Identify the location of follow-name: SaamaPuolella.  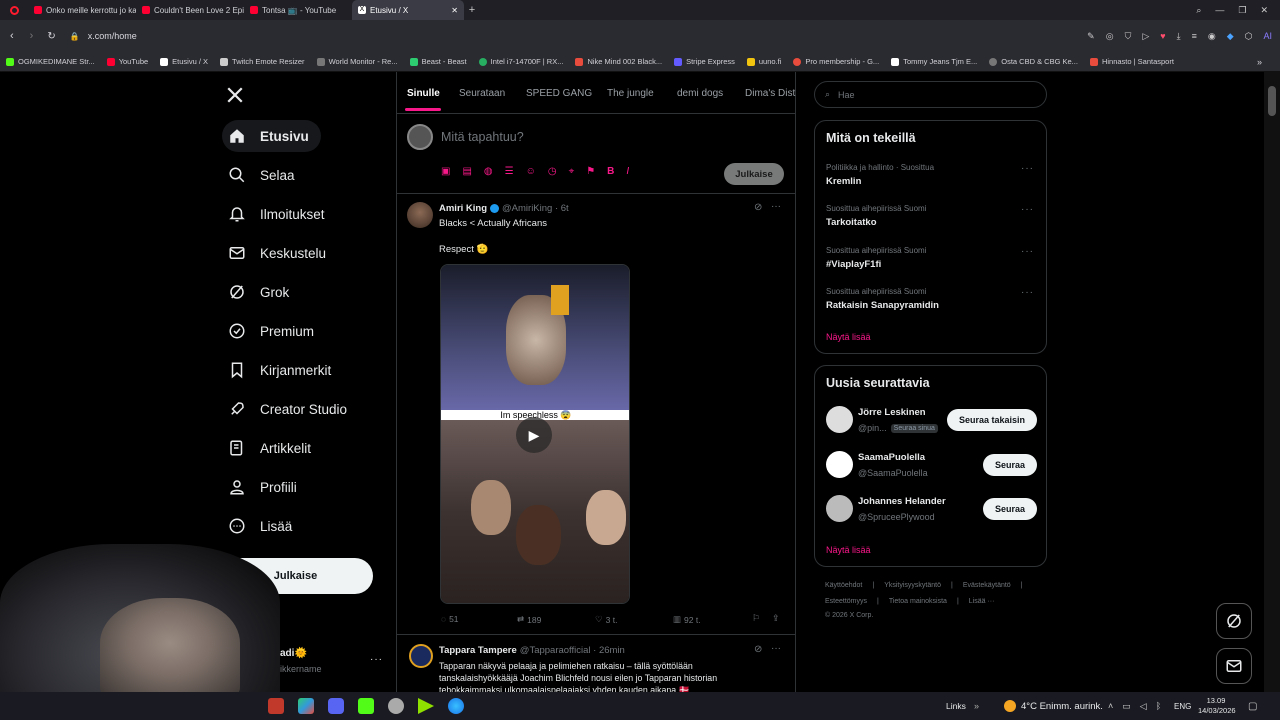
(891, 457).